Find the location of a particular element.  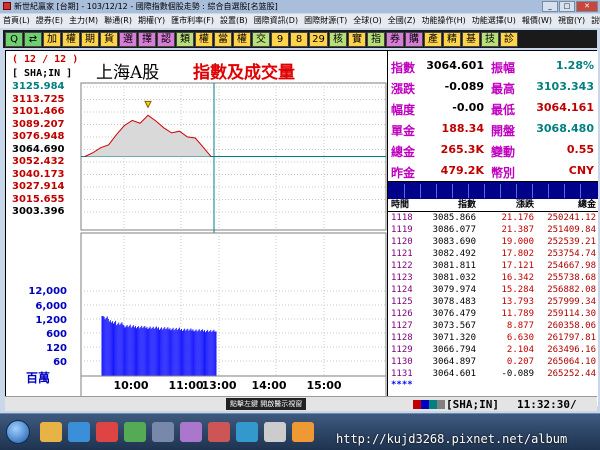

volume-tick-label: 600 is located at coordinates (56, 334).